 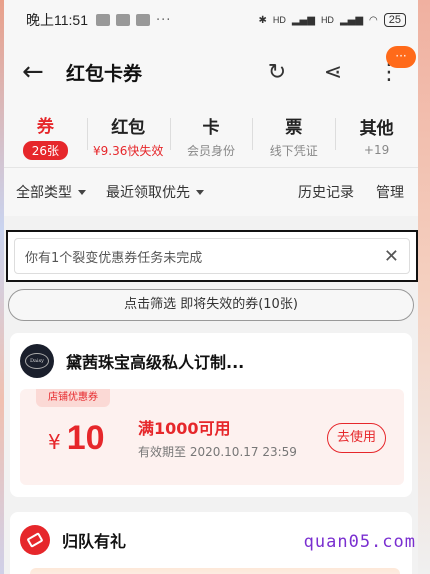 What do you see at coordinates (394, 20) in the screenshot?
I see `battery-icon: 25` at bounding box center [394, 20].